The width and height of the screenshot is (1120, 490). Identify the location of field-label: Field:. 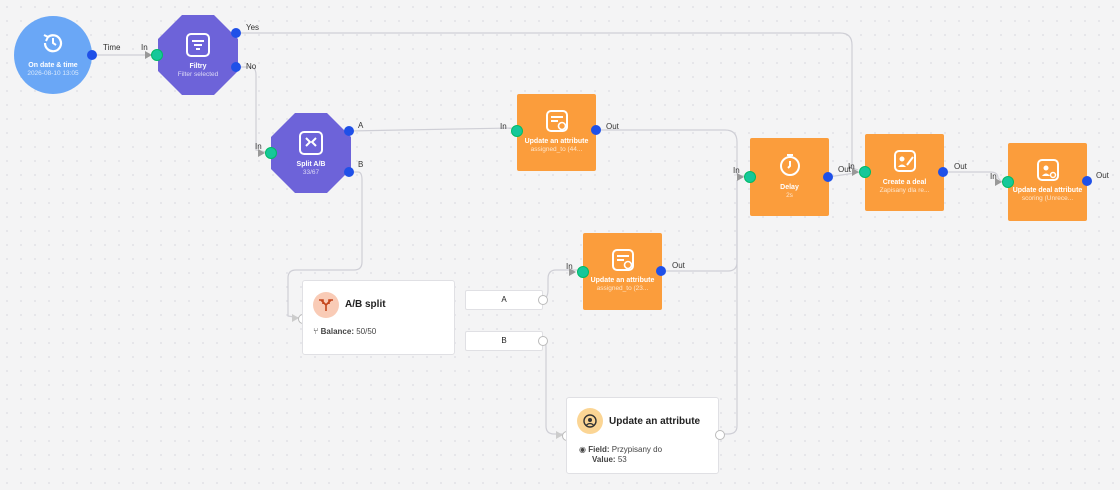
(599, 449).